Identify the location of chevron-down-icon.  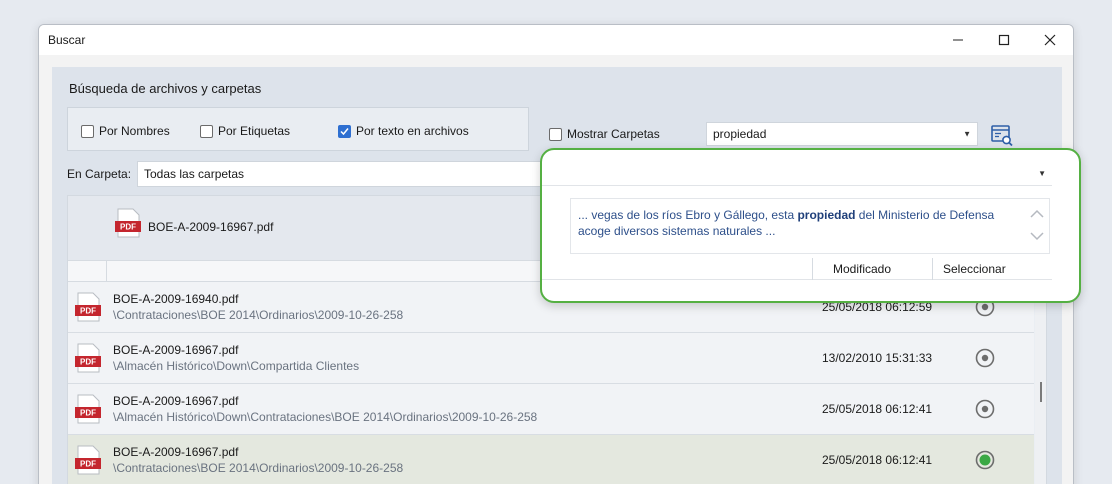
(1037, 236).